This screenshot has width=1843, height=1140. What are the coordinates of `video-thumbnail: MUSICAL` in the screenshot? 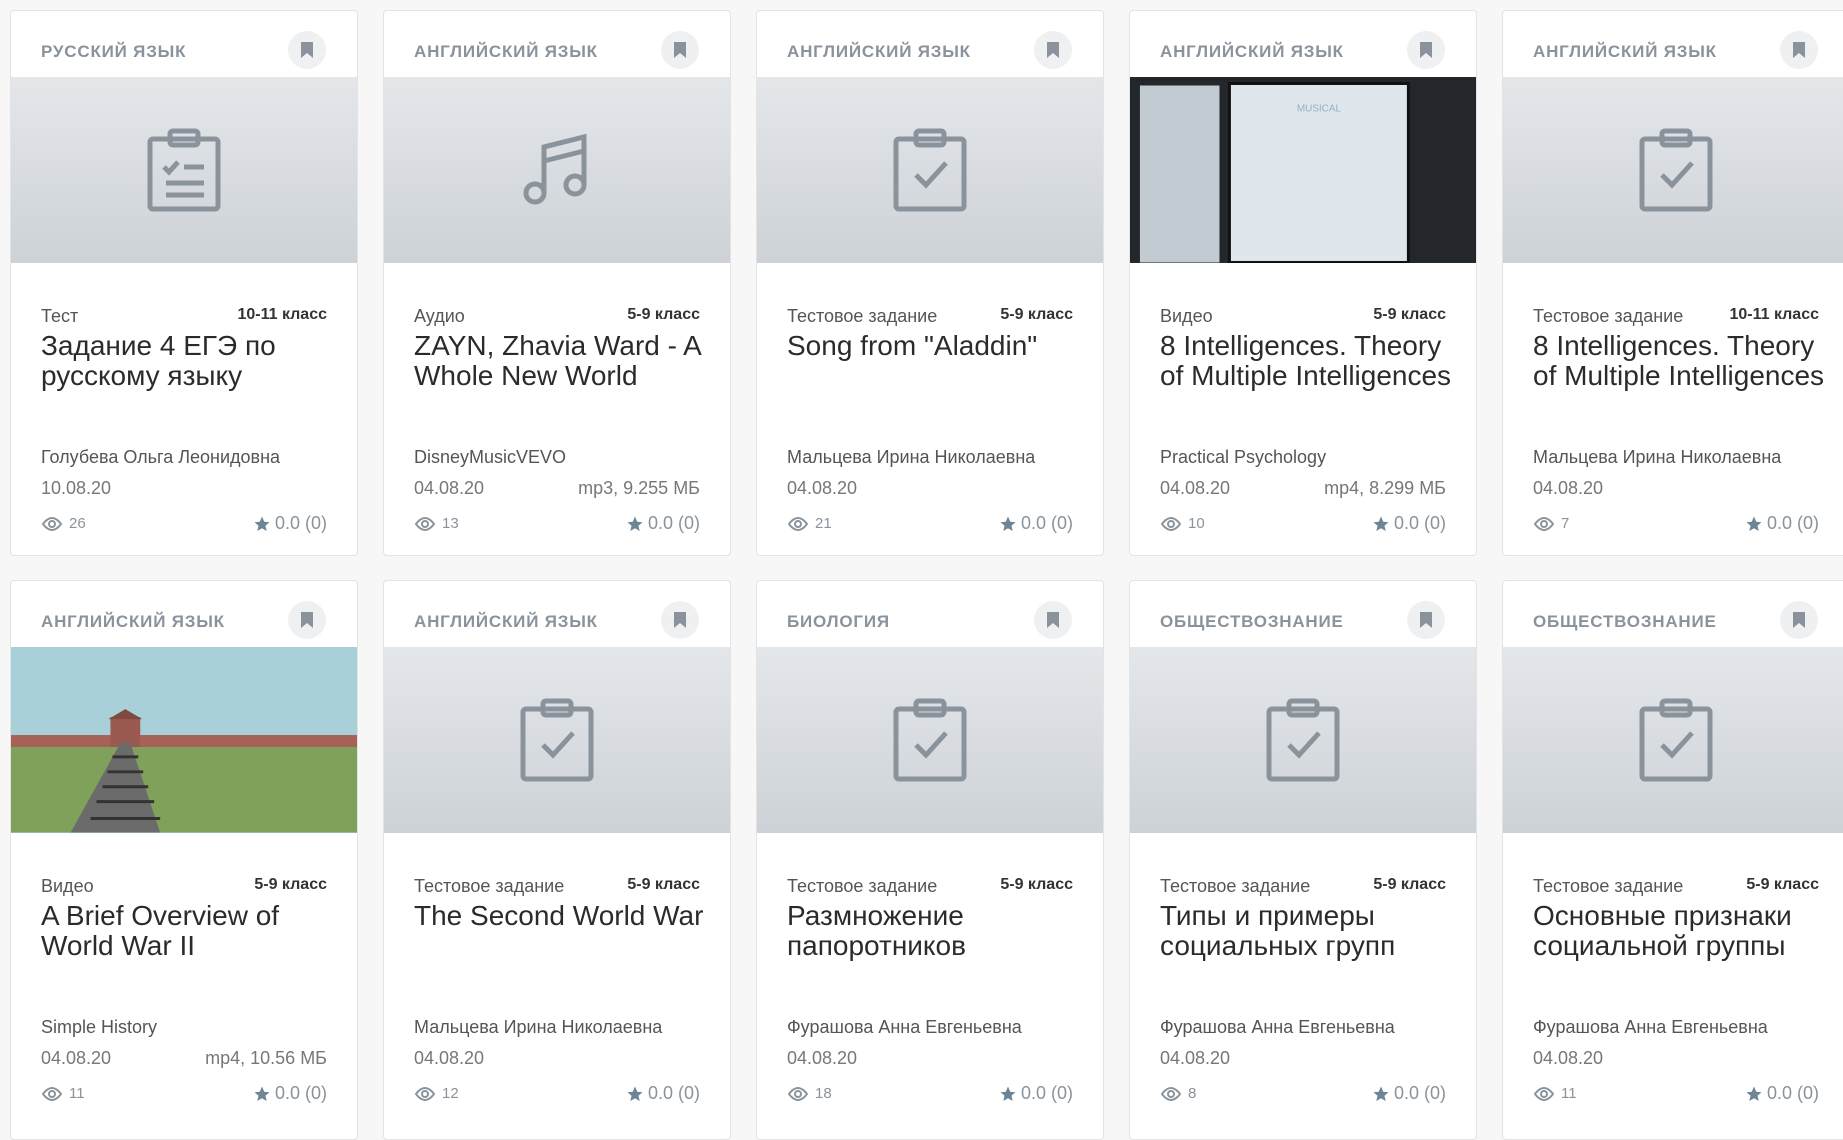 It's located at (1303, 170).